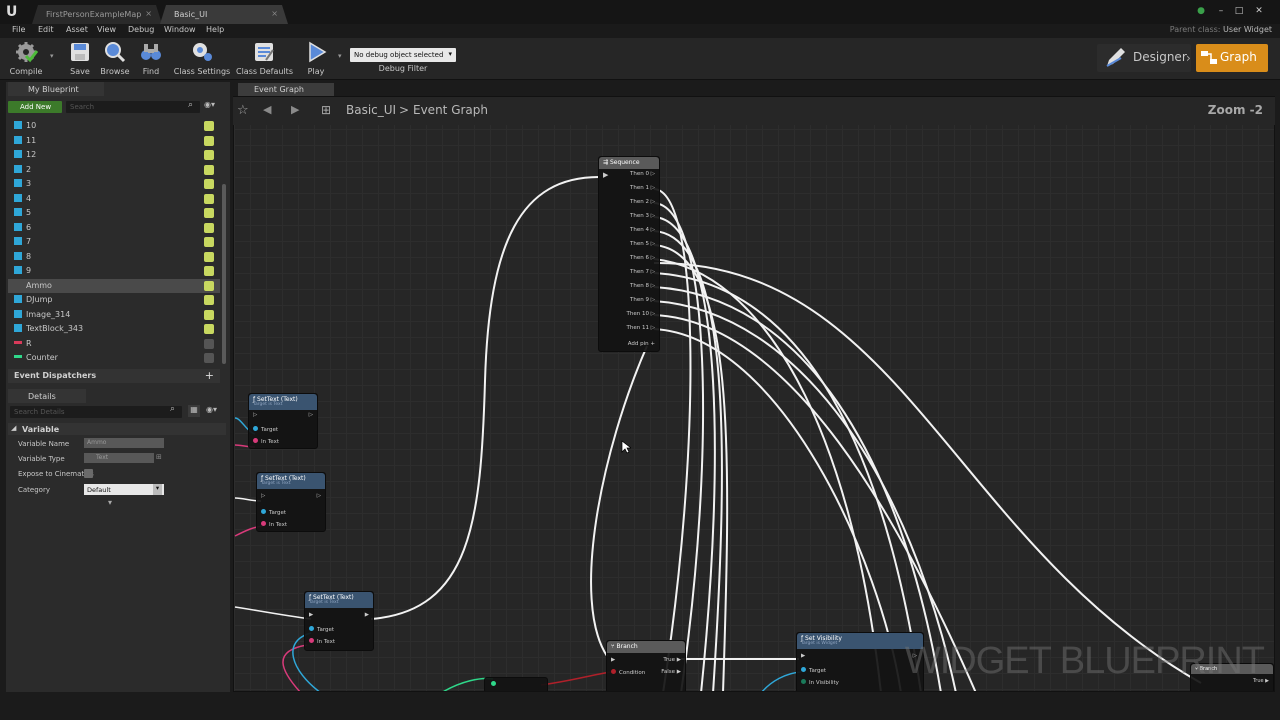  I want to click on variable-item-selected: Ammo, so click(114, 285).